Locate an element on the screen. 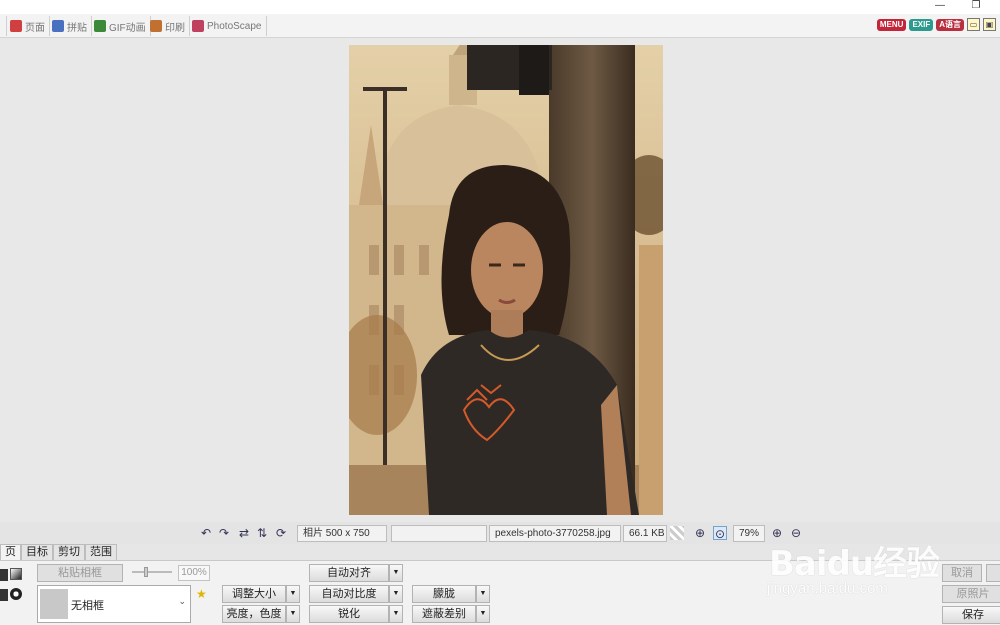 Image resolution: width=1000 pixels, height=625 pixels. tab-object: 目标 is located at coordinates (37, 552).